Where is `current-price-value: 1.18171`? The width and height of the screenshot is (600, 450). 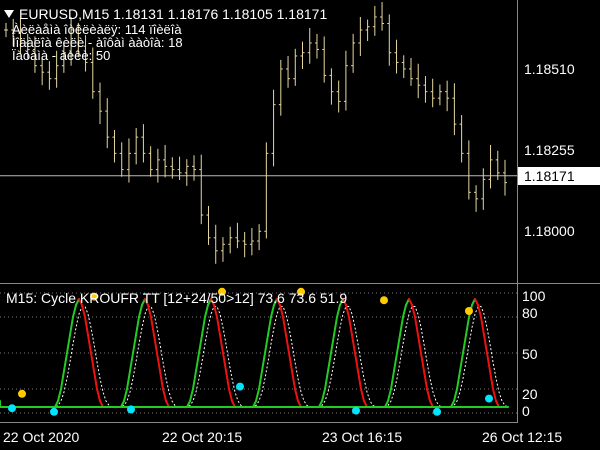
current-price-value: 1.18171 is located at coordinates (549, 176).